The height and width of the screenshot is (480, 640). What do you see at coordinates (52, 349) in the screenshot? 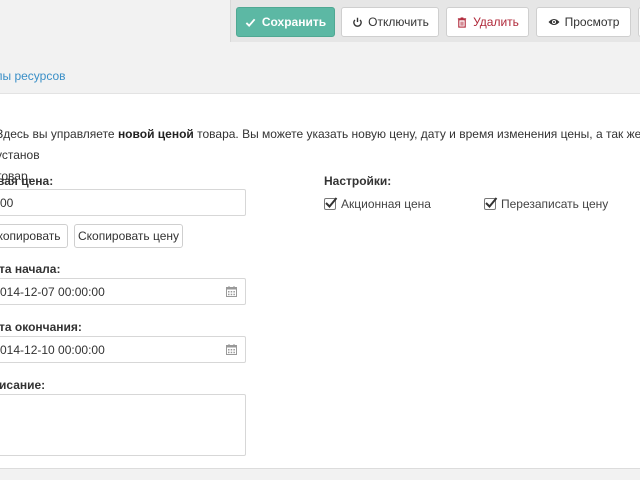
I see `end-date-value: 014-12-10 00:00:00` at bounding box center [52, 349].